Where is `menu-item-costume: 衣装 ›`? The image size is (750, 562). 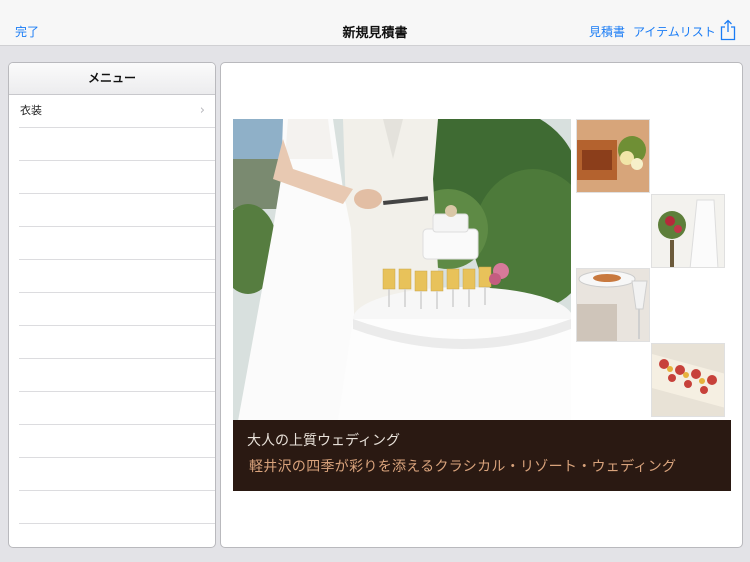
menu-item-costume: 衣装 › is located at coordinates (117, 111).